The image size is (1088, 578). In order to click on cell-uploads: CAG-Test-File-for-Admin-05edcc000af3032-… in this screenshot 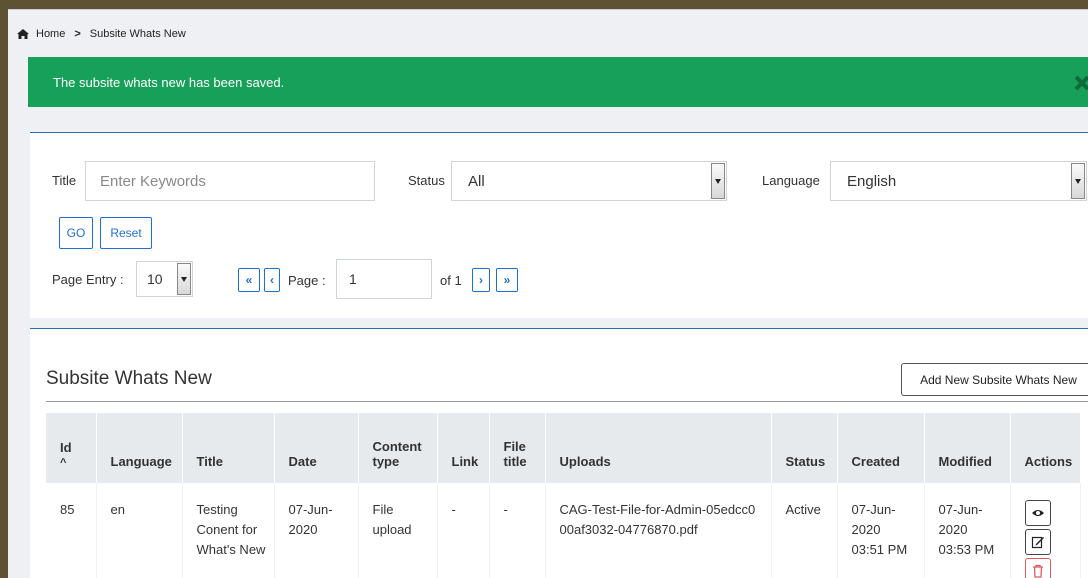, I will do `click(658, 530)`.